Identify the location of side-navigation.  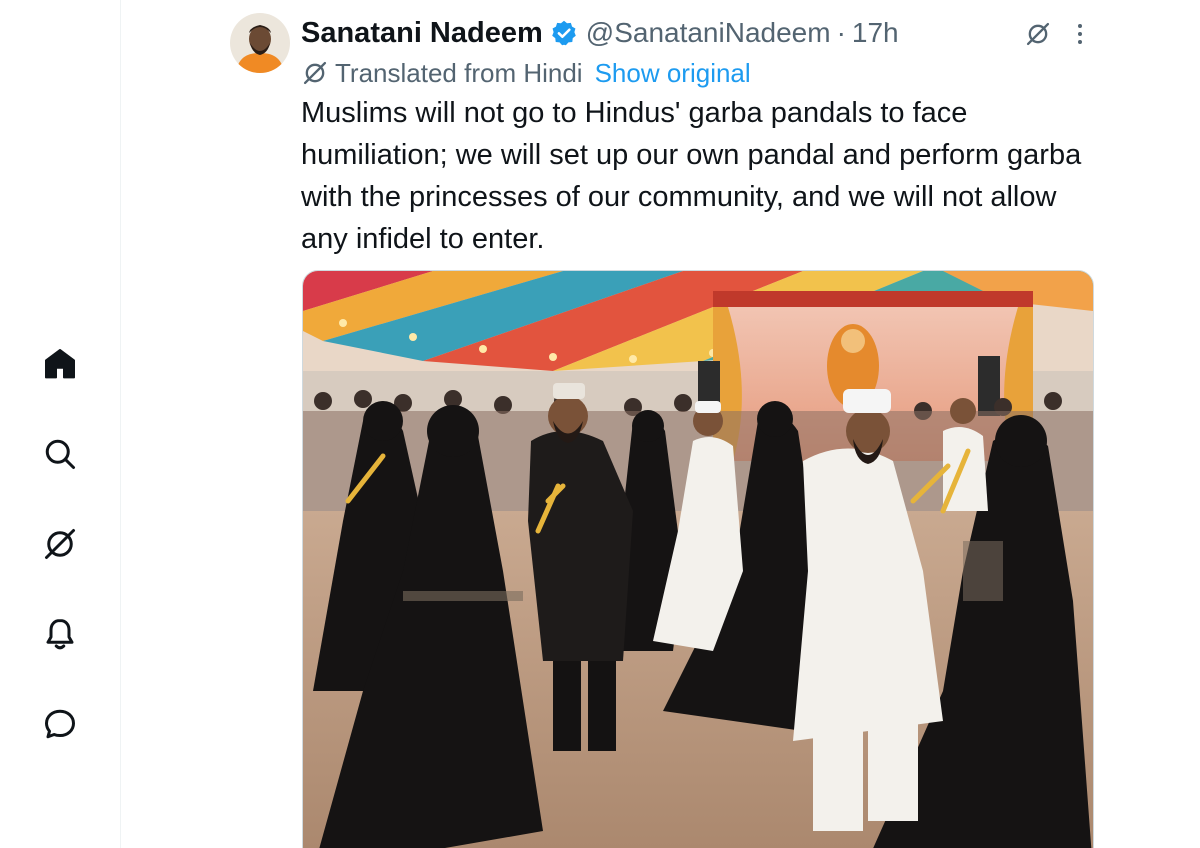
(60, 424).